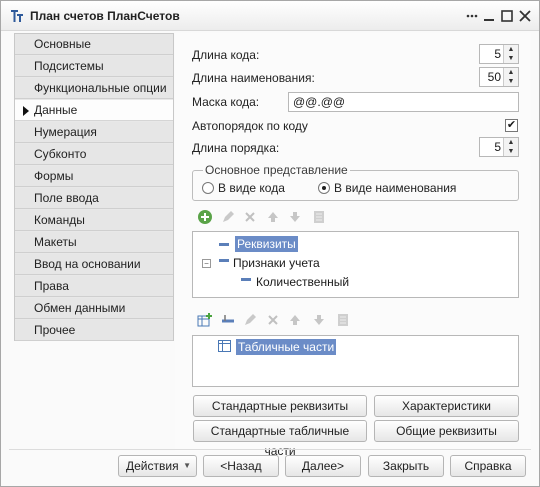  What do you see at coordinates (94, 176) in the screenshot?
I see `tab-item: Формы` at bounding box center [94, 176].